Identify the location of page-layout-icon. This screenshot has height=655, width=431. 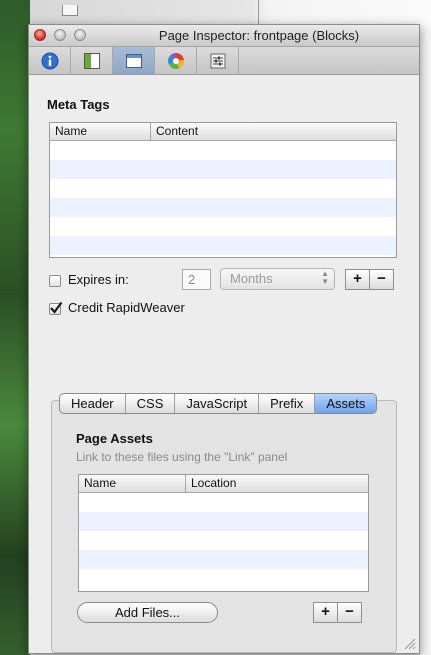
(92, 61).